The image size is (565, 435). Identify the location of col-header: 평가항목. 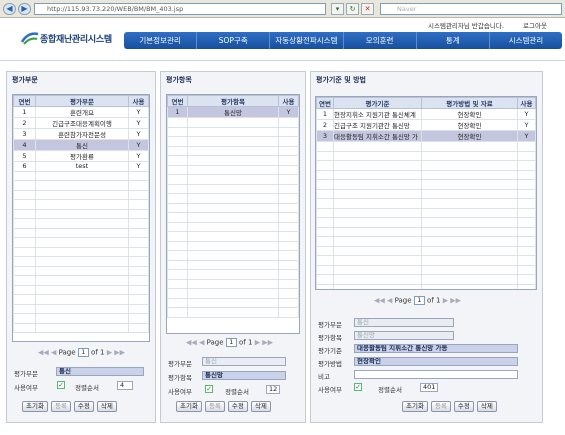
(233, 101).